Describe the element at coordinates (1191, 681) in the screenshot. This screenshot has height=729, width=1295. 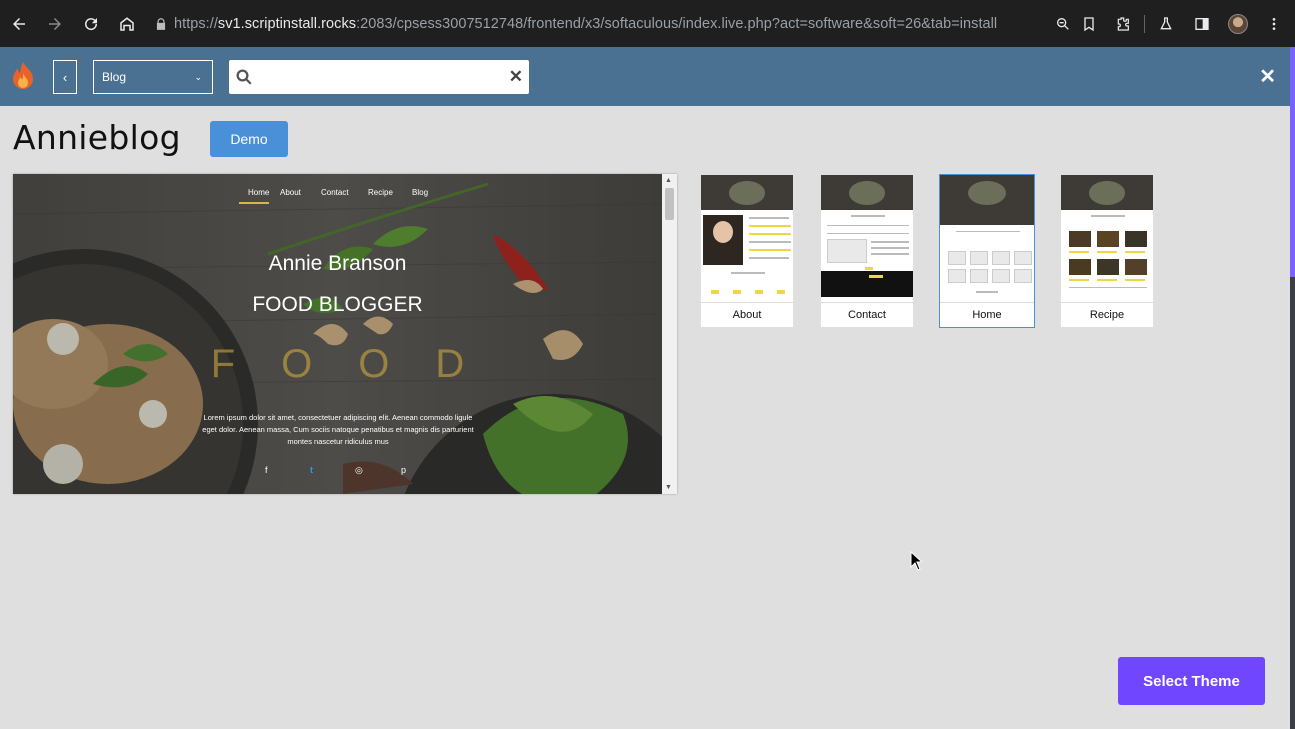
I see `select-theme-button: Select Theme` at that location.